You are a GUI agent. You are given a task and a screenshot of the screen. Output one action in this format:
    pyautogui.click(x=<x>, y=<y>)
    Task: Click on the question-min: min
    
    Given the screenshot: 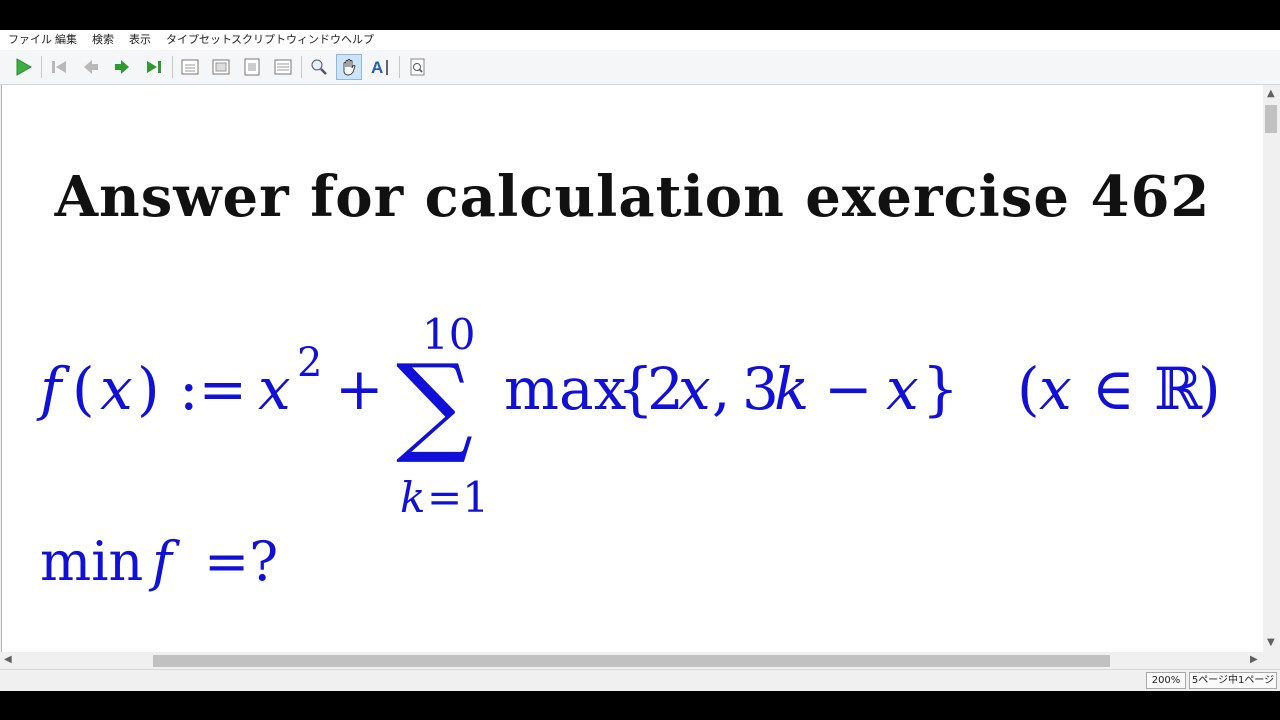 What is the action you would take?
    pyautogui.click(x=92, y=561)
    